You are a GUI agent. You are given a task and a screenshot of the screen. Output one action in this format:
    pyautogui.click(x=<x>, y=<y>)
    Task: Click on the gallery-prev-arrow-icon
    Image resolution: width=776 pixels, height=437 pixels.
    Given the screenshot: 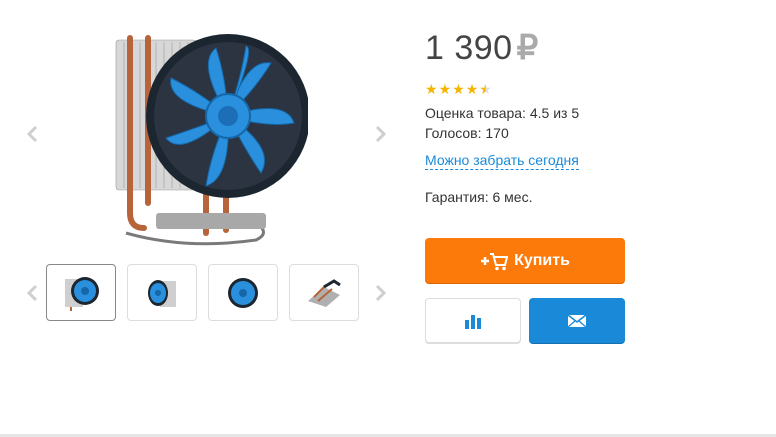 What is the action you would take?
    pyautogui.click(x=32, y=134)
    